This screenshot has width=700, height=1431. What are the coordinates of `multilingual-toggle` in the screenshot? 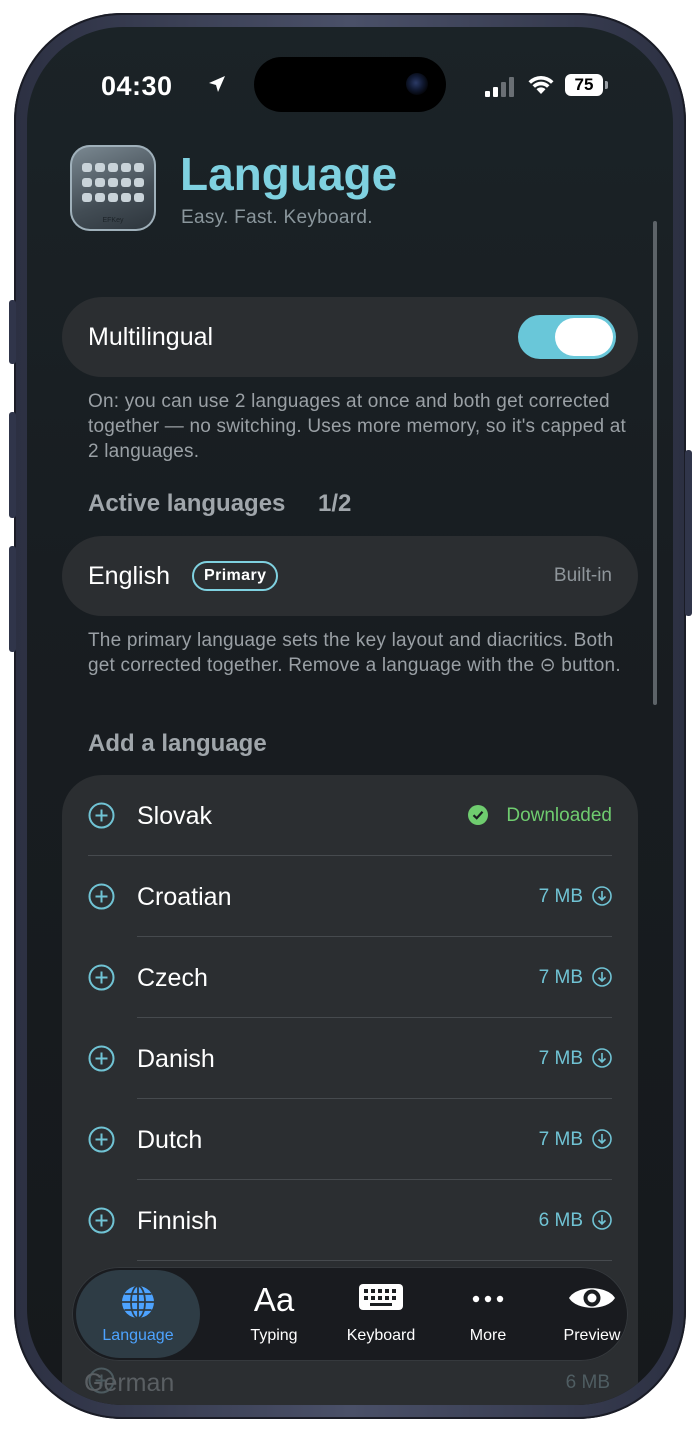 It's located at (567, 337).